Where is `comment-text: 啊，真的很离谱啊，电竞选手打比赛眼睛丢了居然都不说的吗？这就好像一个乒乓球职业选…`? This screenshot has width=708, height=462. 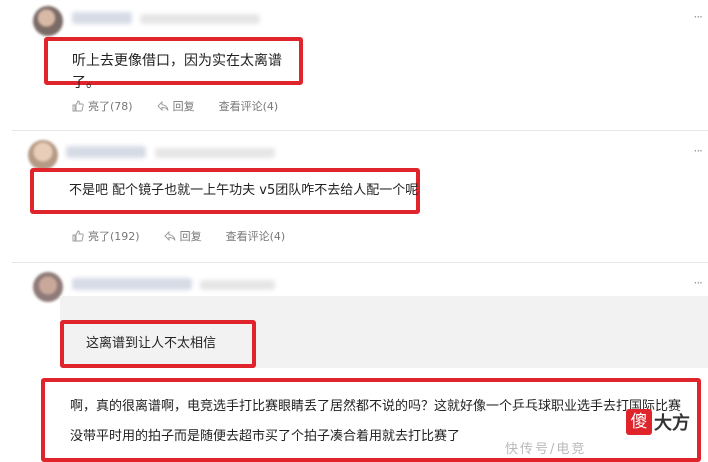 comment-text: 啊，真的很离谱啊，电竞选手打比赛眼睛丢了居然都不说的吗？这就好像一个乒乓球职业选… is located at coordinates (376, 421).